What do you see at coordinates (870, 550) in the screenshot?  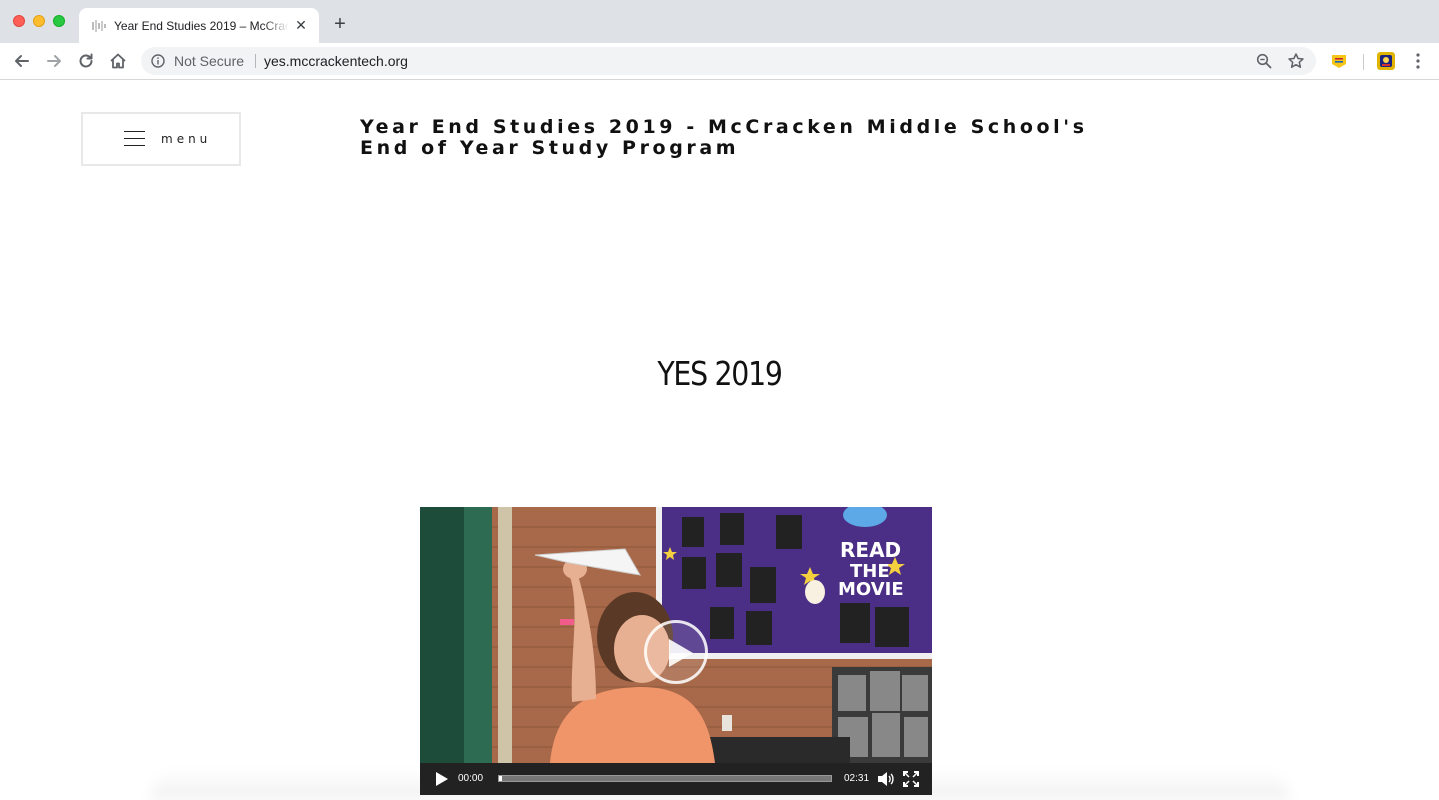 I see `poster-line-1: READ` at bounding box center [870, 550].